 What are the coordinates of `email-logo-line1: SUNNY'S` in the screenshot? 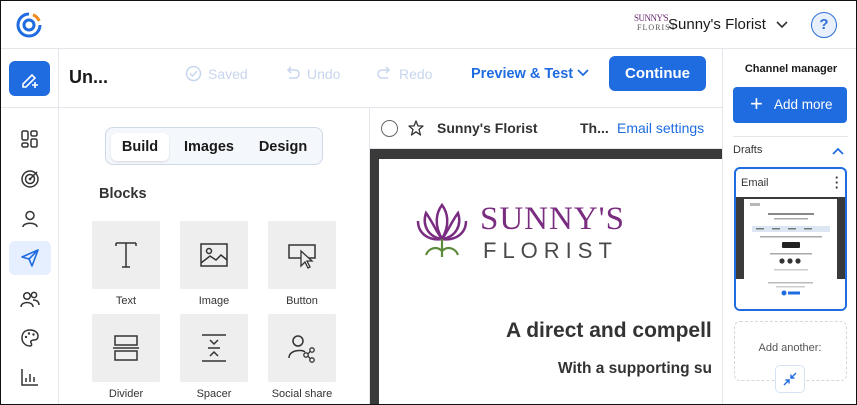 It's located at (552, 219).